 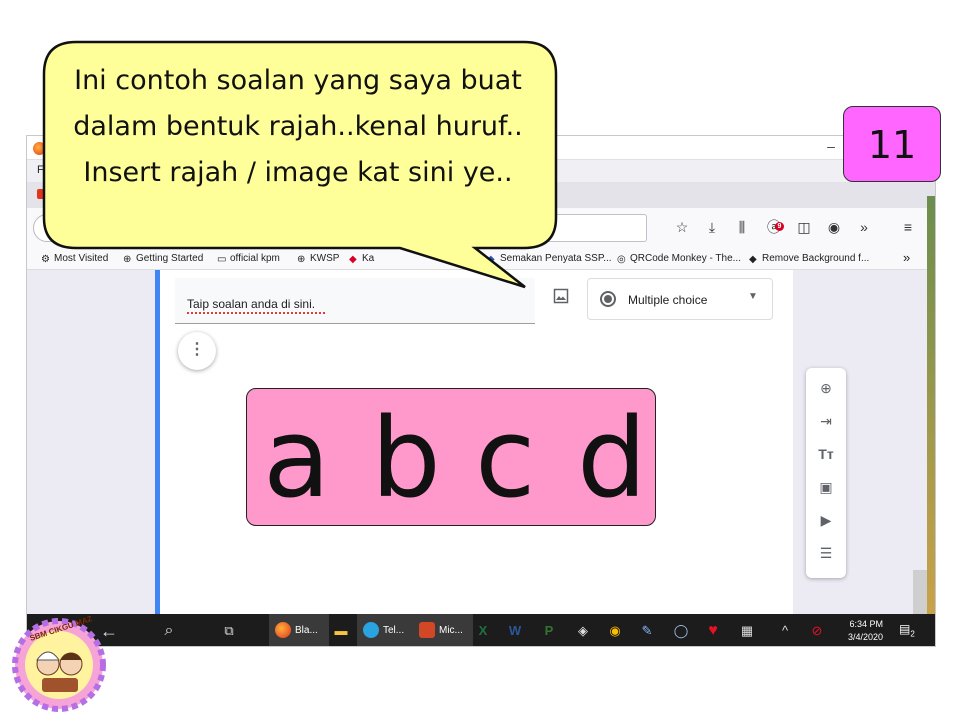 I want to click on notification-count: 2, so click(x=912, y=634).